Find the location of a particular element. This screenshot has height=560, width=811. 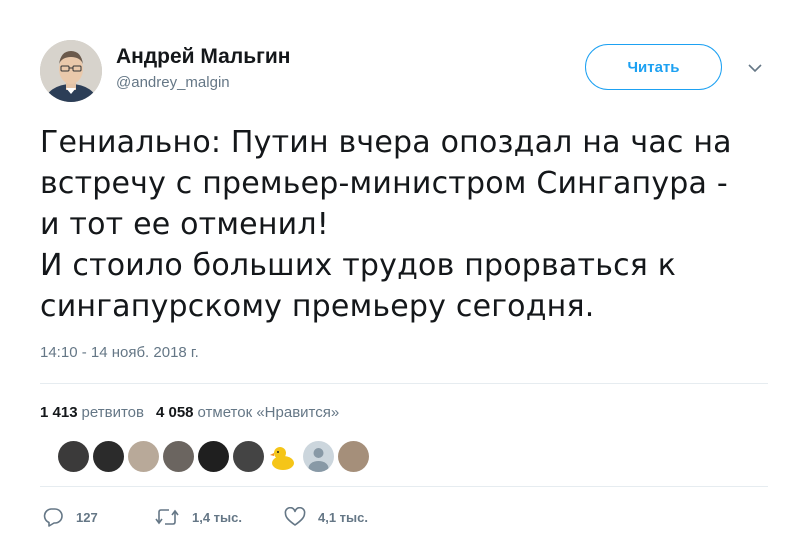

tweet-stats: 1 413 ретвитов 4 058 отметок «Нравится» is located at coordinates (195, 412).